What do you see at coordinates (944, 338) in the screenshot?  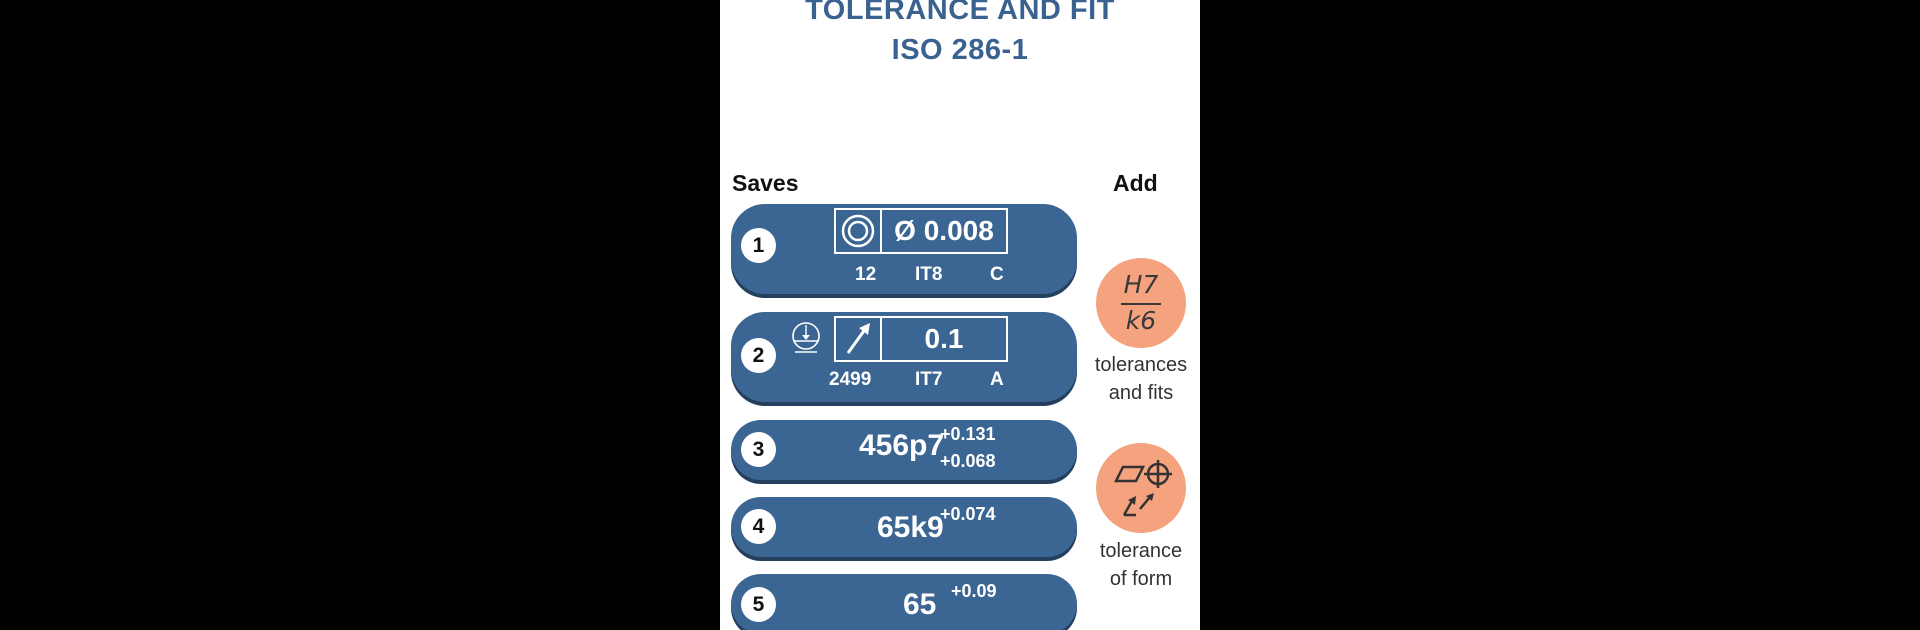 I see `tolerance-value: 0.1` at bounding box center [944, 338].